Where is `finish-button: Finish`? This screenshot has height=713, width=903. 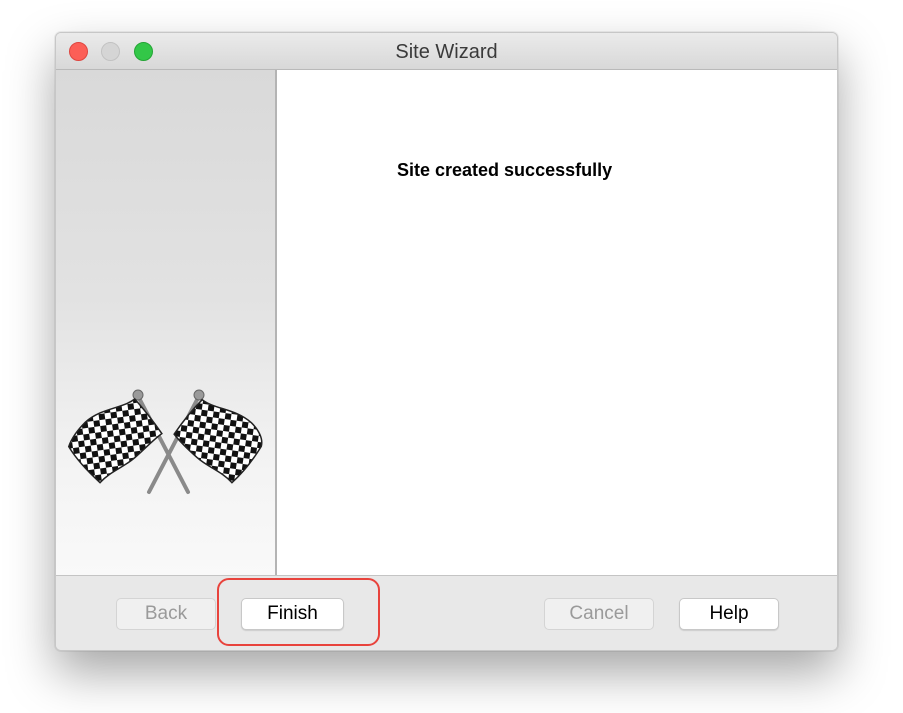
finish-button: Finish is located at coordinates (292, 614).